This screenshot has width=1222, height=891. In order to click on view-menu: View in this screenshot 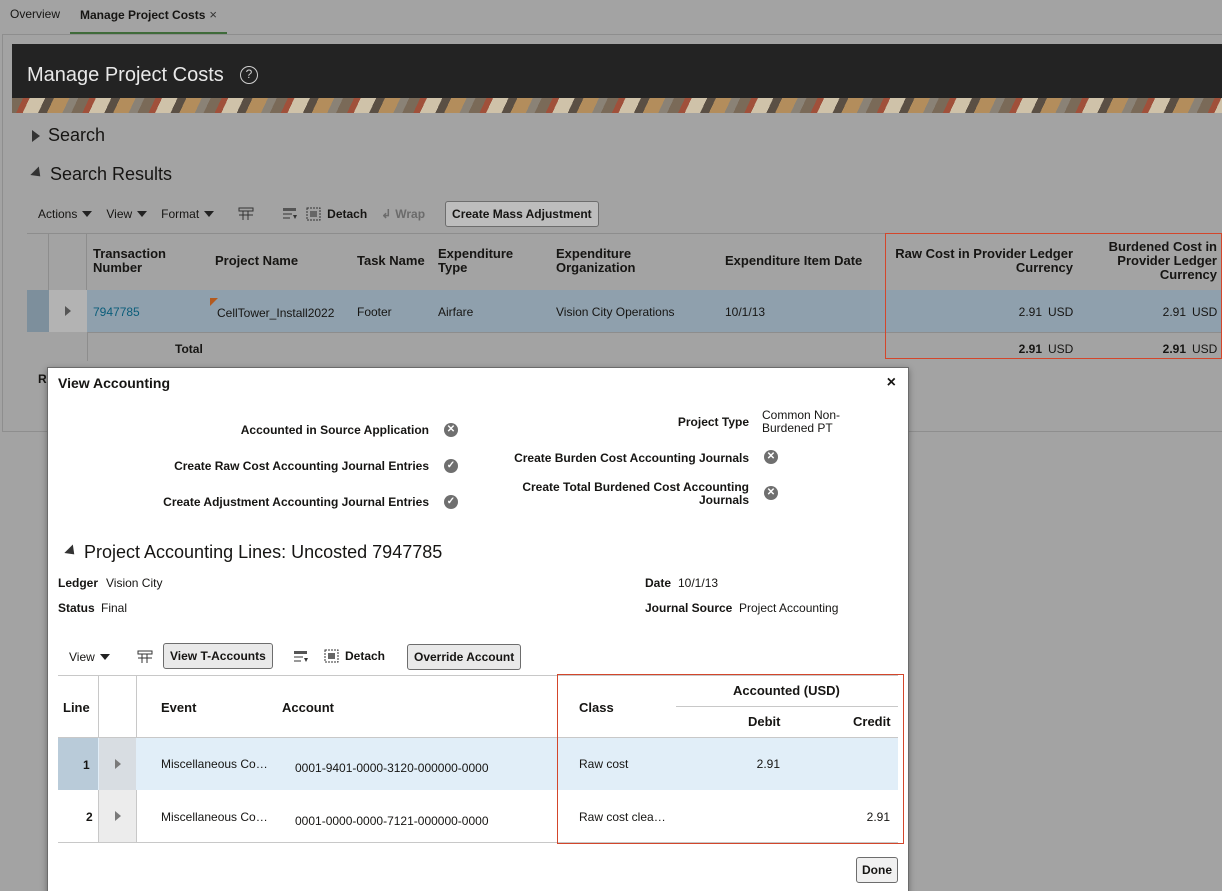, I will do `click(127, 214)`.